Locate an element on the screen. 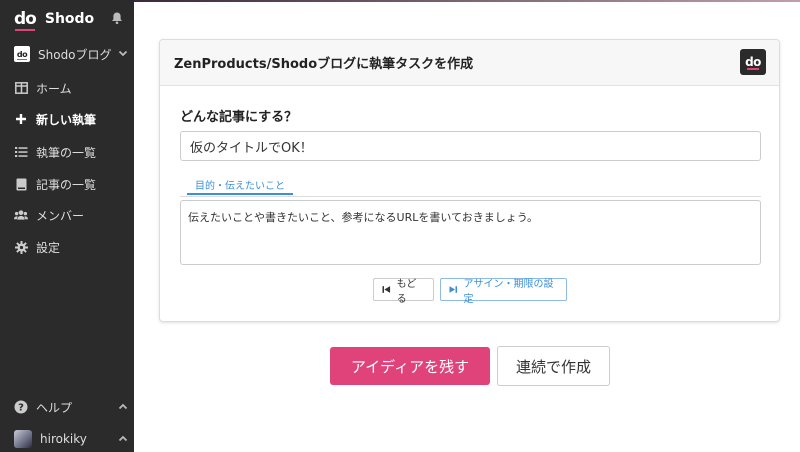  brand-logo: do is located at coordinates (25, 19).